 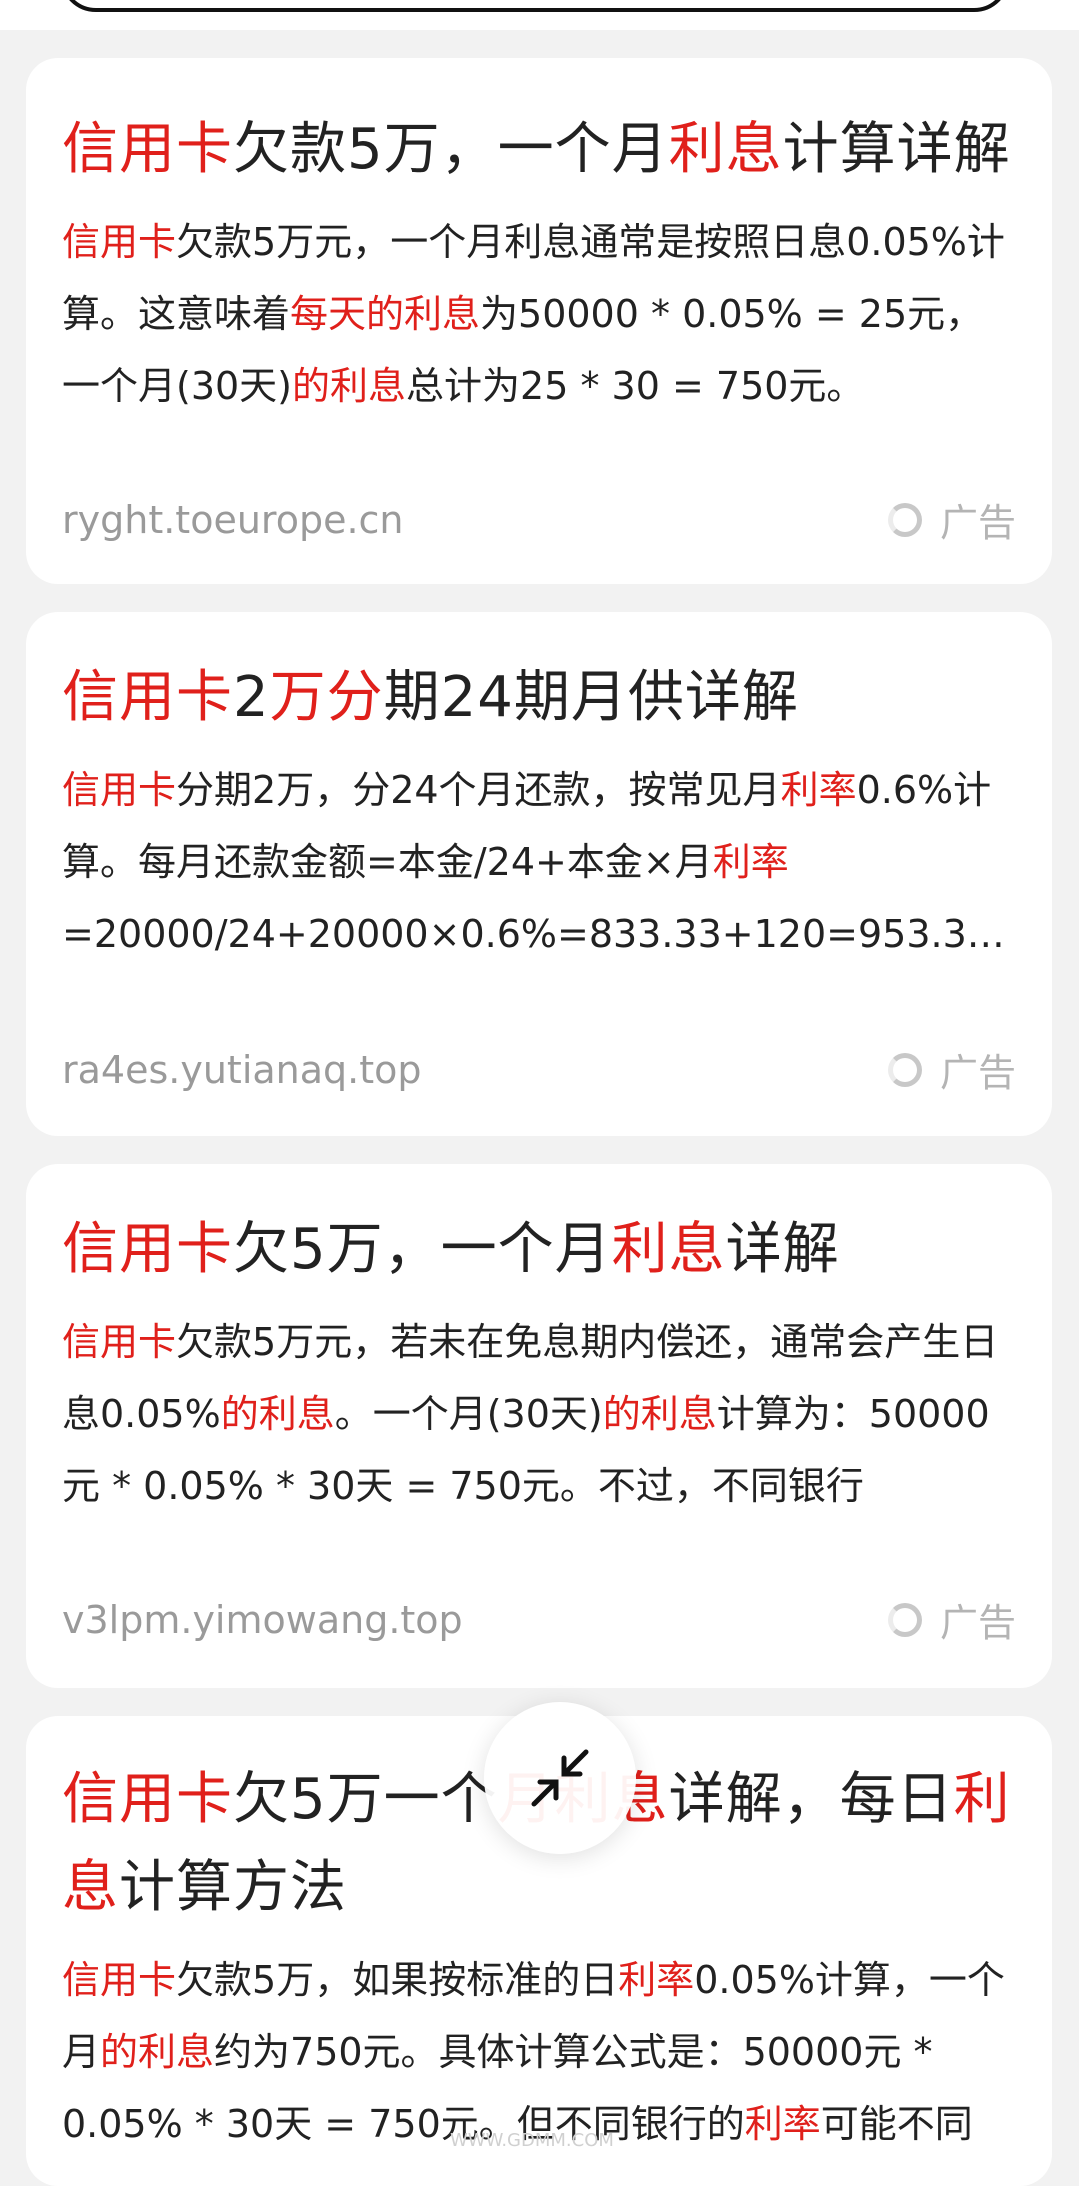 What do you see at coordinates (251, 697) in the screenshot?
I see `text-run: 2` at bounding box center [251, 697].